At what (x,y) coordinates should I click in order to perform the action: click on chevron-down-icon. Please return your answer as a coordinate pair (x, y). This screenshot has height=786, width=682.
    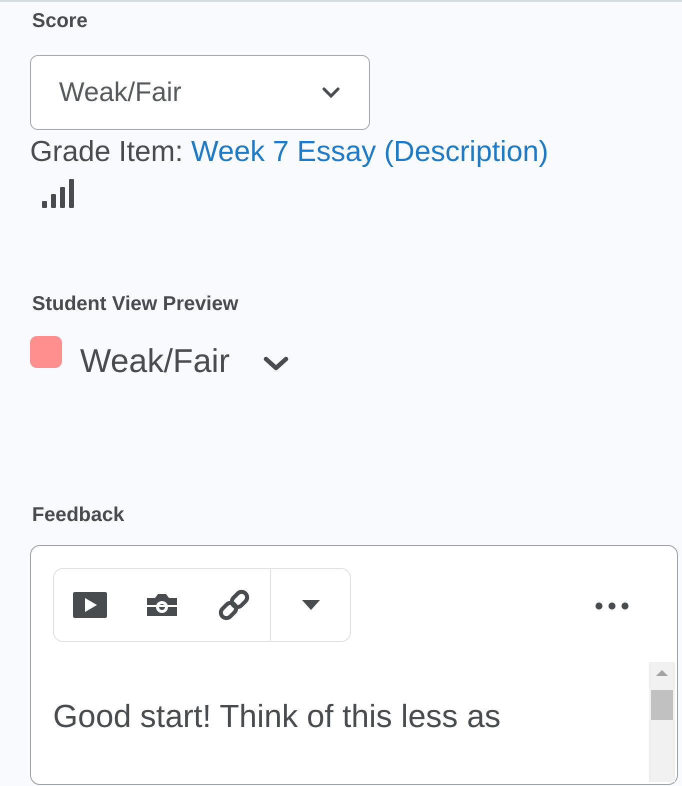
    Looking at the image, I should click on (331, 92).